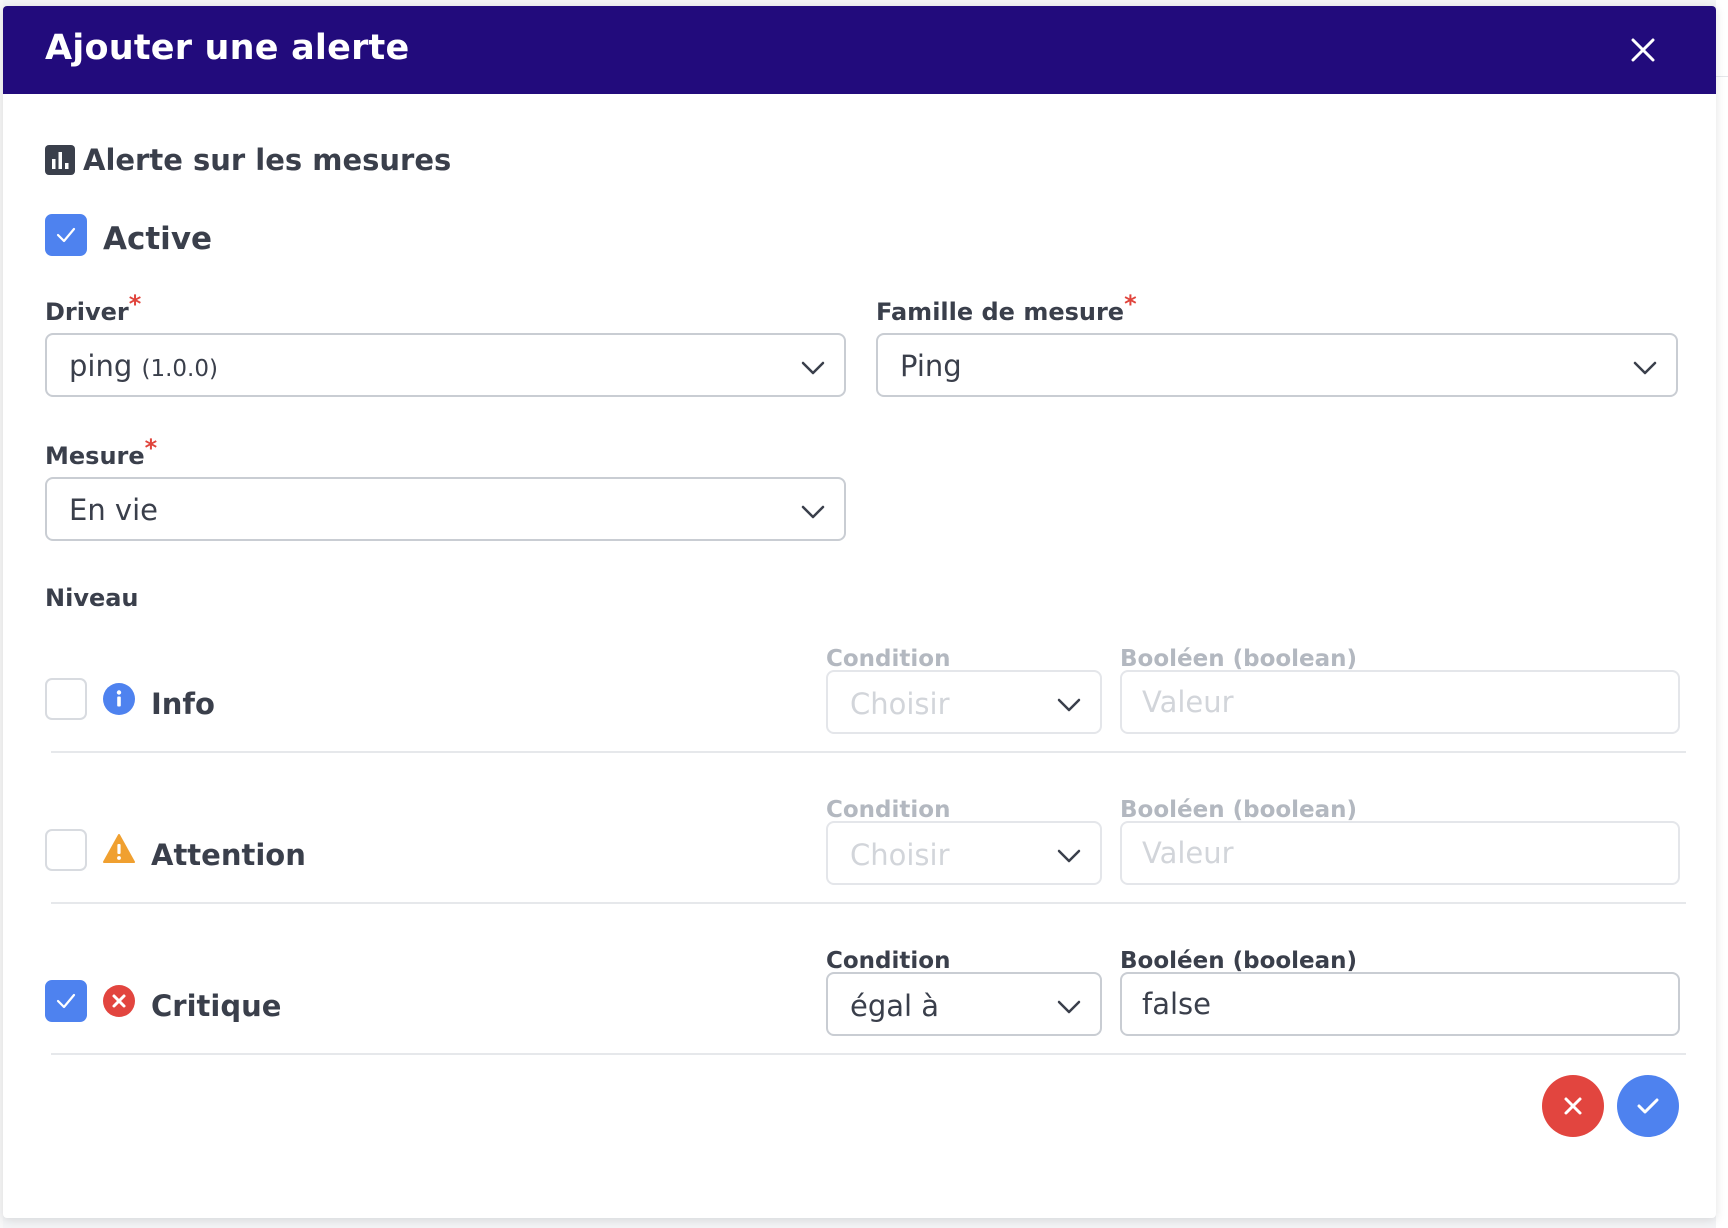 Image resolution: width=1728 pixels, height=1228 pixels. Describe the element at coordinates (888, 810) in the screenshot. I see `attention-condition-label: Condition` at that location.